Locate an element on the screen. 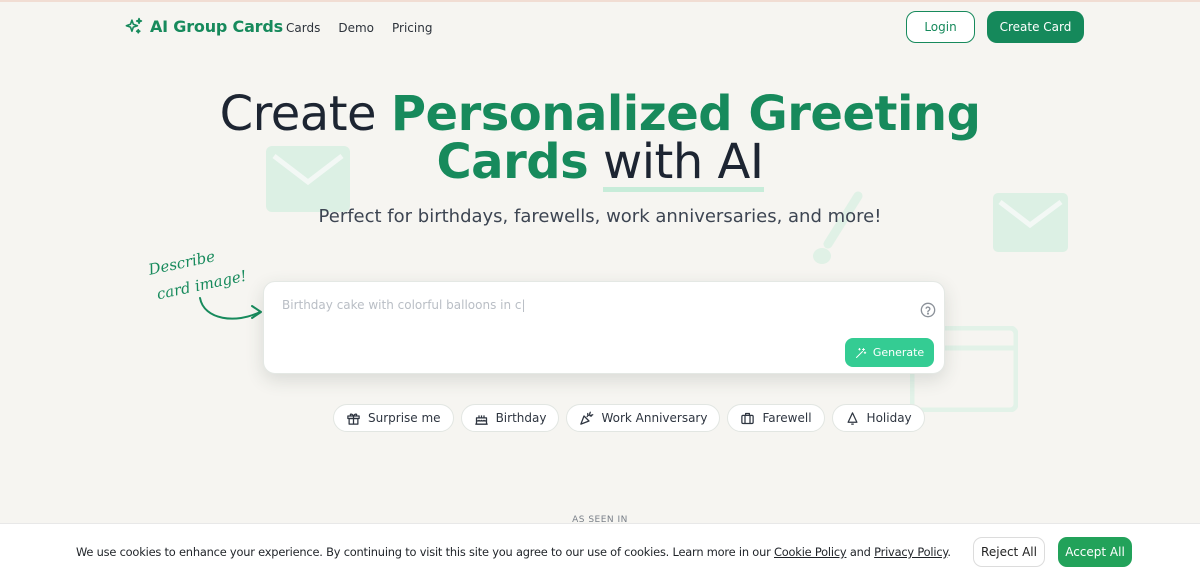 This screenshot has width=1200, height=573. bell-icon is located at coordinates (852, 418).